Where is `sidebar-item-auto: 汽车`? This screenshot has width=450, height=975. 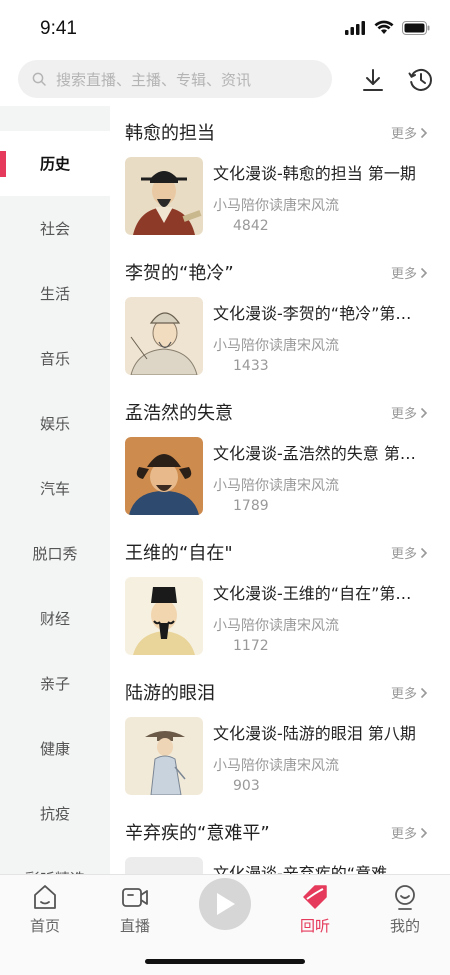
sidebar-item-auto: 汽车 is located at coordinates (55, 488).